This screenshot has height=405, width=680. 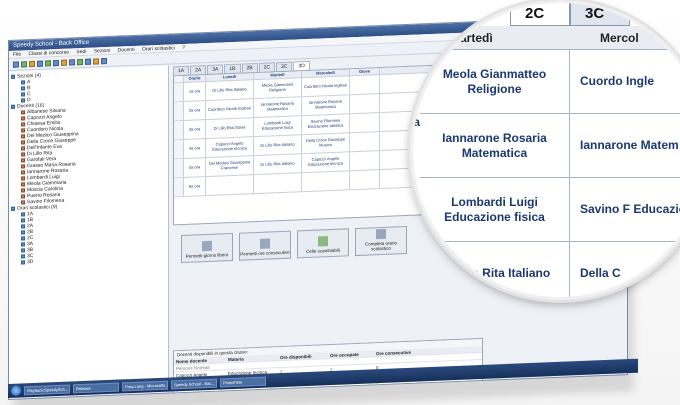 I want to click on menu-docenti: Docenti, so click(x=126, y=50).